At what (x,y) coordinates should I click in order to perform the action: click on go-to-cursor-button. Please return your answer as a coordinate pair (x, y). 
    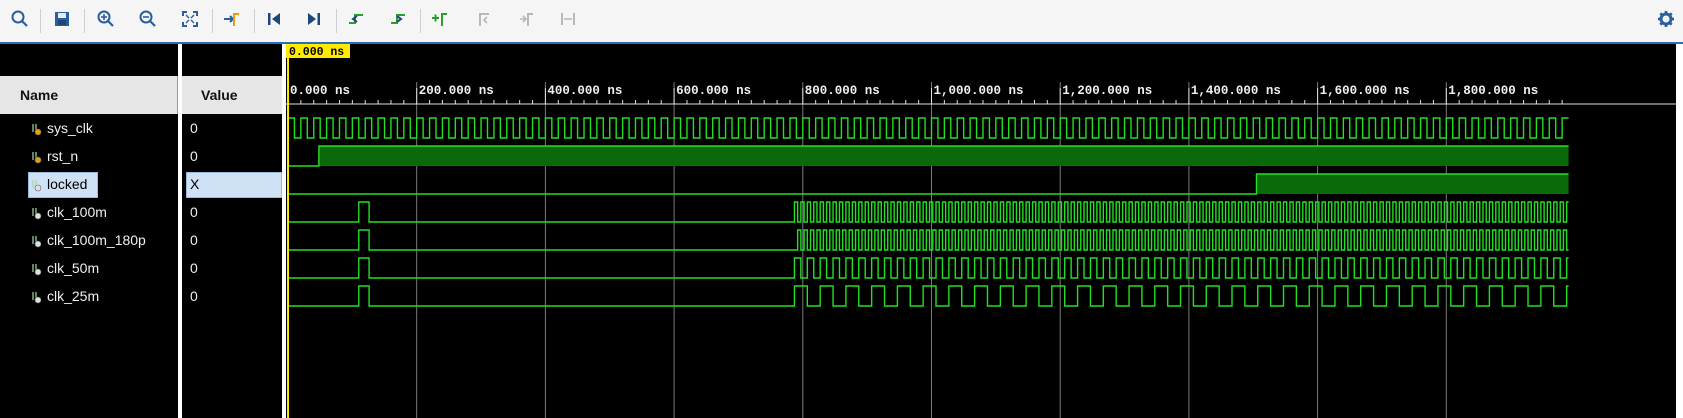
    Looking at the image, I should click on (232, 21).